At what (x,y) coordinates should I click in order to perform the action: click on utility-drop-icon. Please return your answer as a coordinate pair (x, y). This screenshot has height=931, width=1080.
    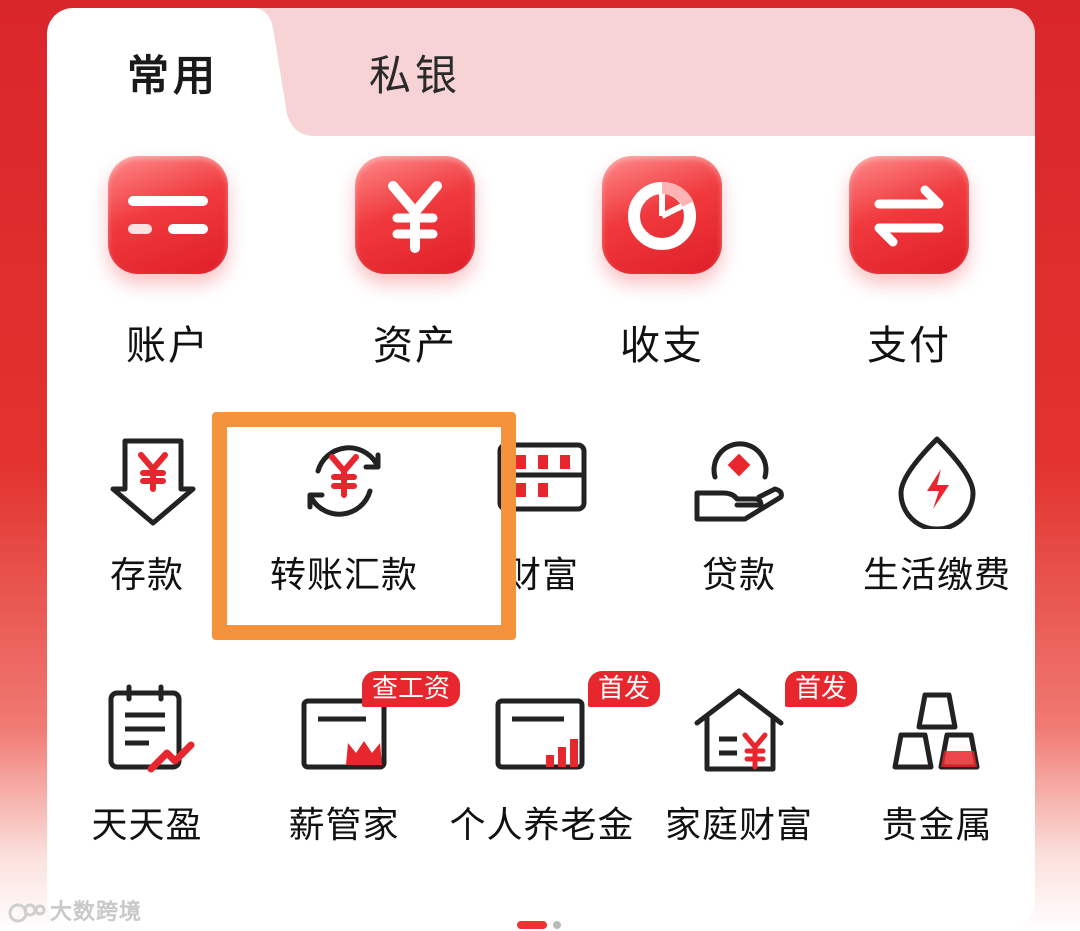
    Looking at the image, I should click on (937, 482).